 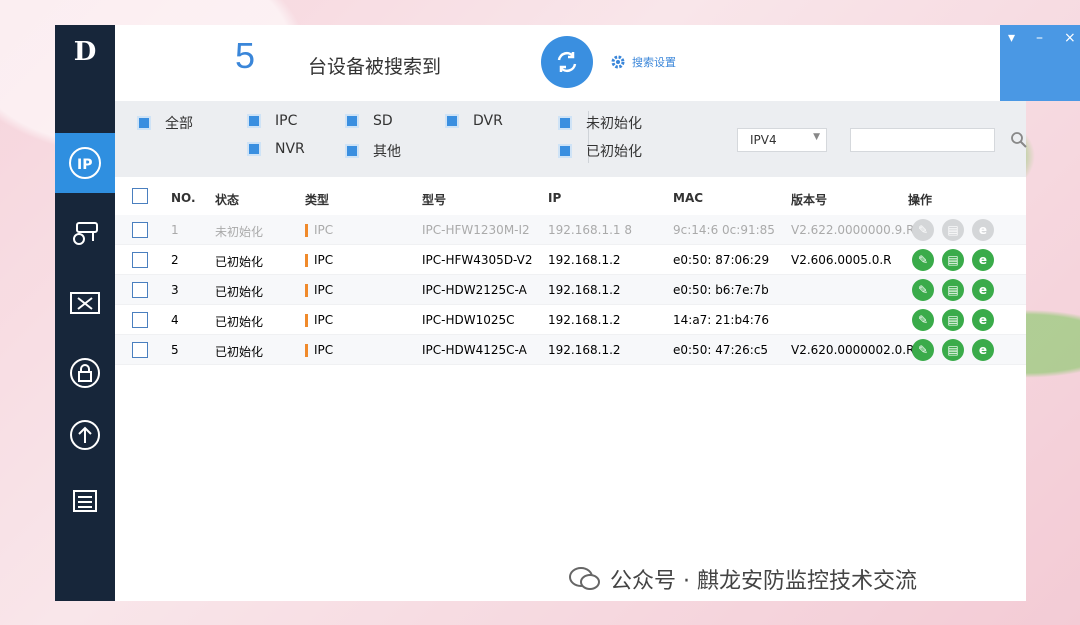 I want to click on filter-nvr: NVR, so click(x=276, y=149).